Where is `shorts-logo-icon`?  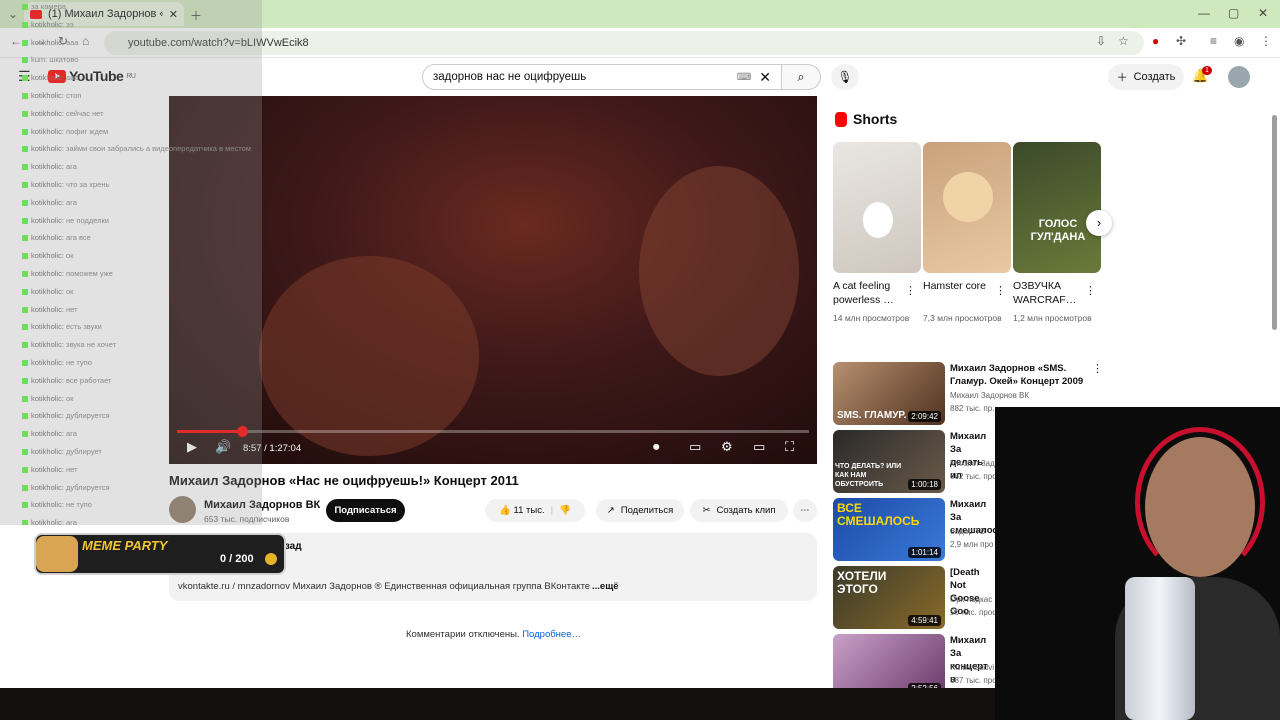
shorts-logo-icon is located at coordinates (841, 119).